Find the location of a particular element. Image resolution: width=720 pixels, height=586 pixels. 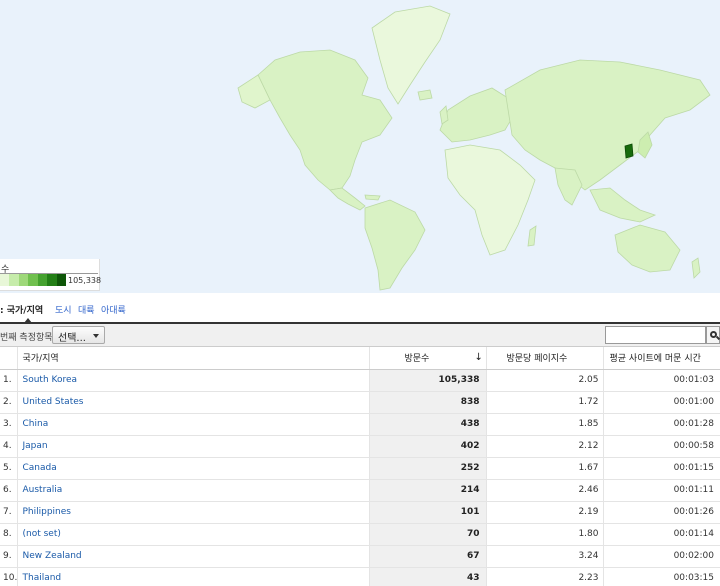

row-rank: 6. is located at coordinates (9, 490).